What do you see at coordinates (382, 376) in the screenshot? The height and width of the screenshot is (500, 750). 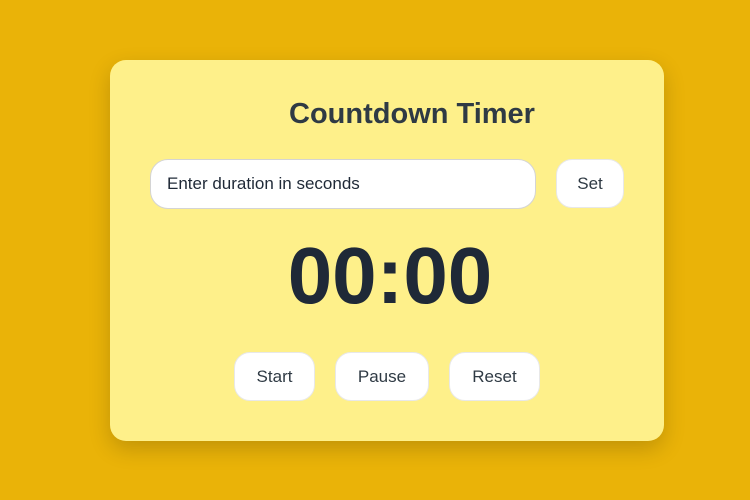 I see `pause-button: Pause` at bounding box center [382, 376].